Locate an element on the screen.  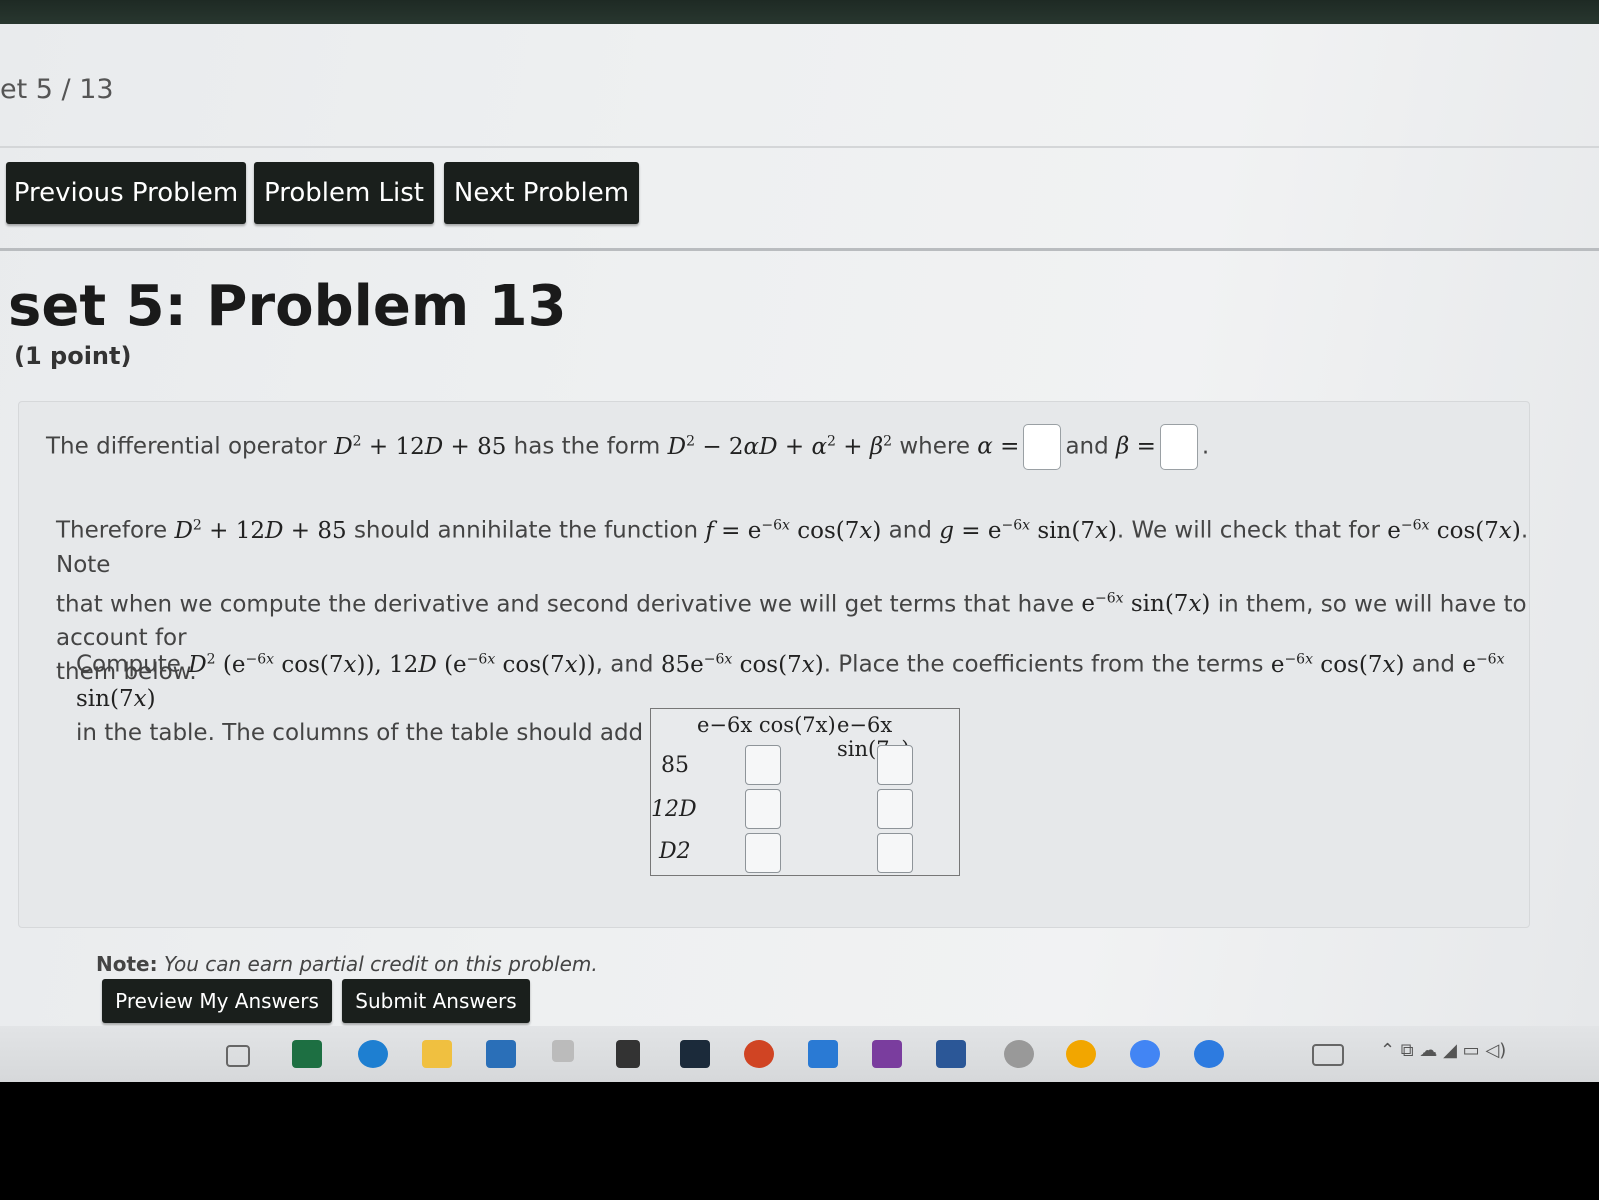
powerpoint-icon is located at coordinates (759, 1054).